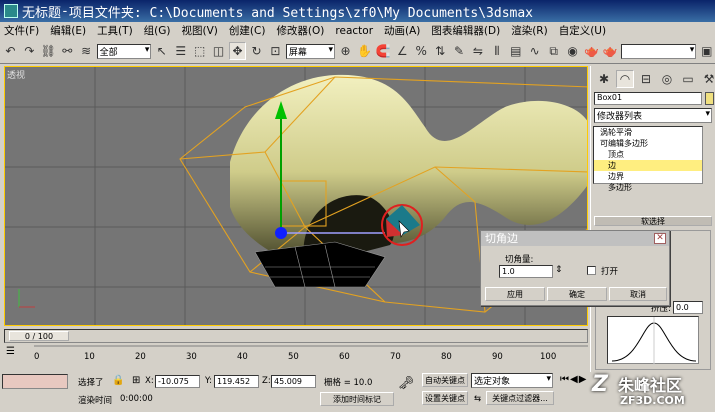 The width and height of the screenshot is (715, 412). Describe the element at coordinates (199, 51) in the screenshot. I see `rectangular-selection-icon: ⬚` at that location.